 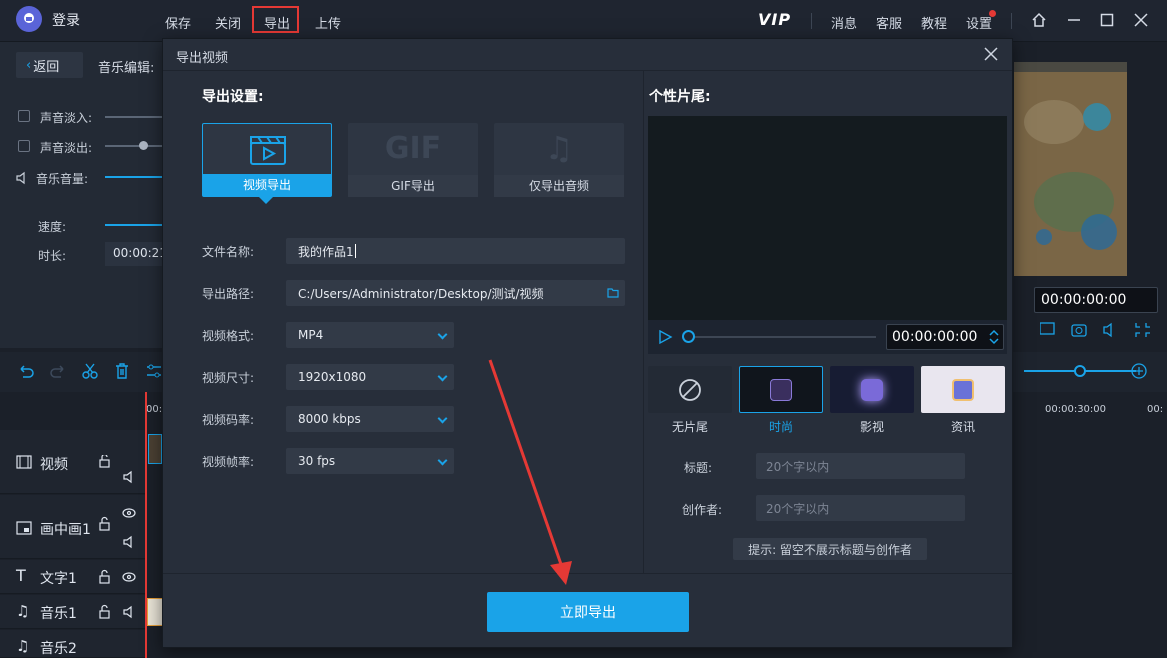 I want to click on no-entry-icon, so click(x=690, y=389).